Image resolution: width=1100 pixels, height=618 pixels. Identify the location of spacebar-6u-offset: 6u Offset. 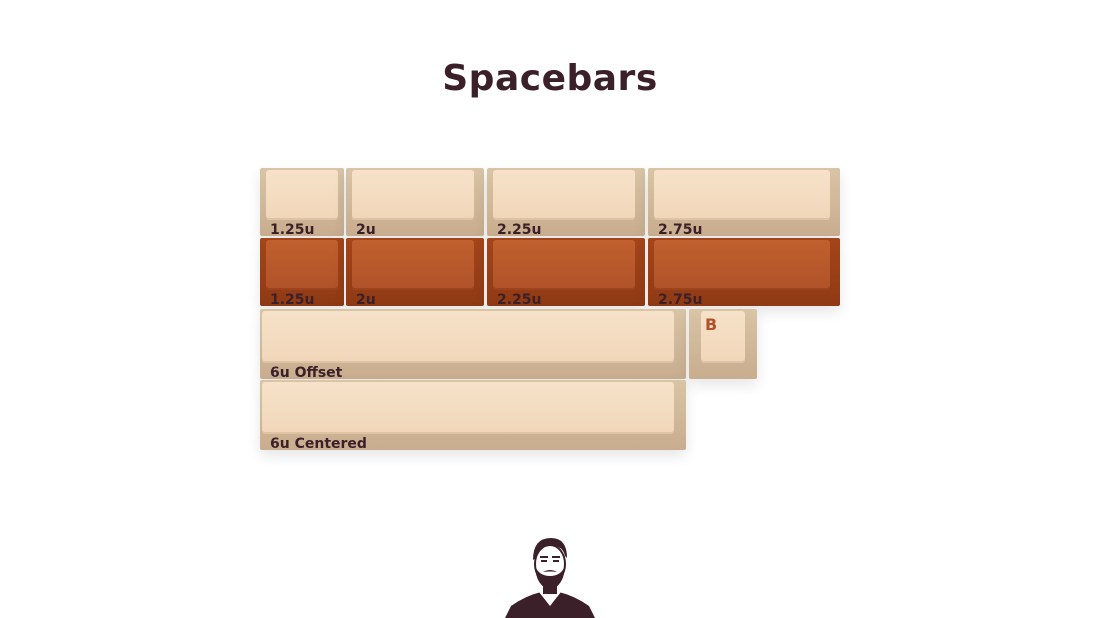
(473, 345).